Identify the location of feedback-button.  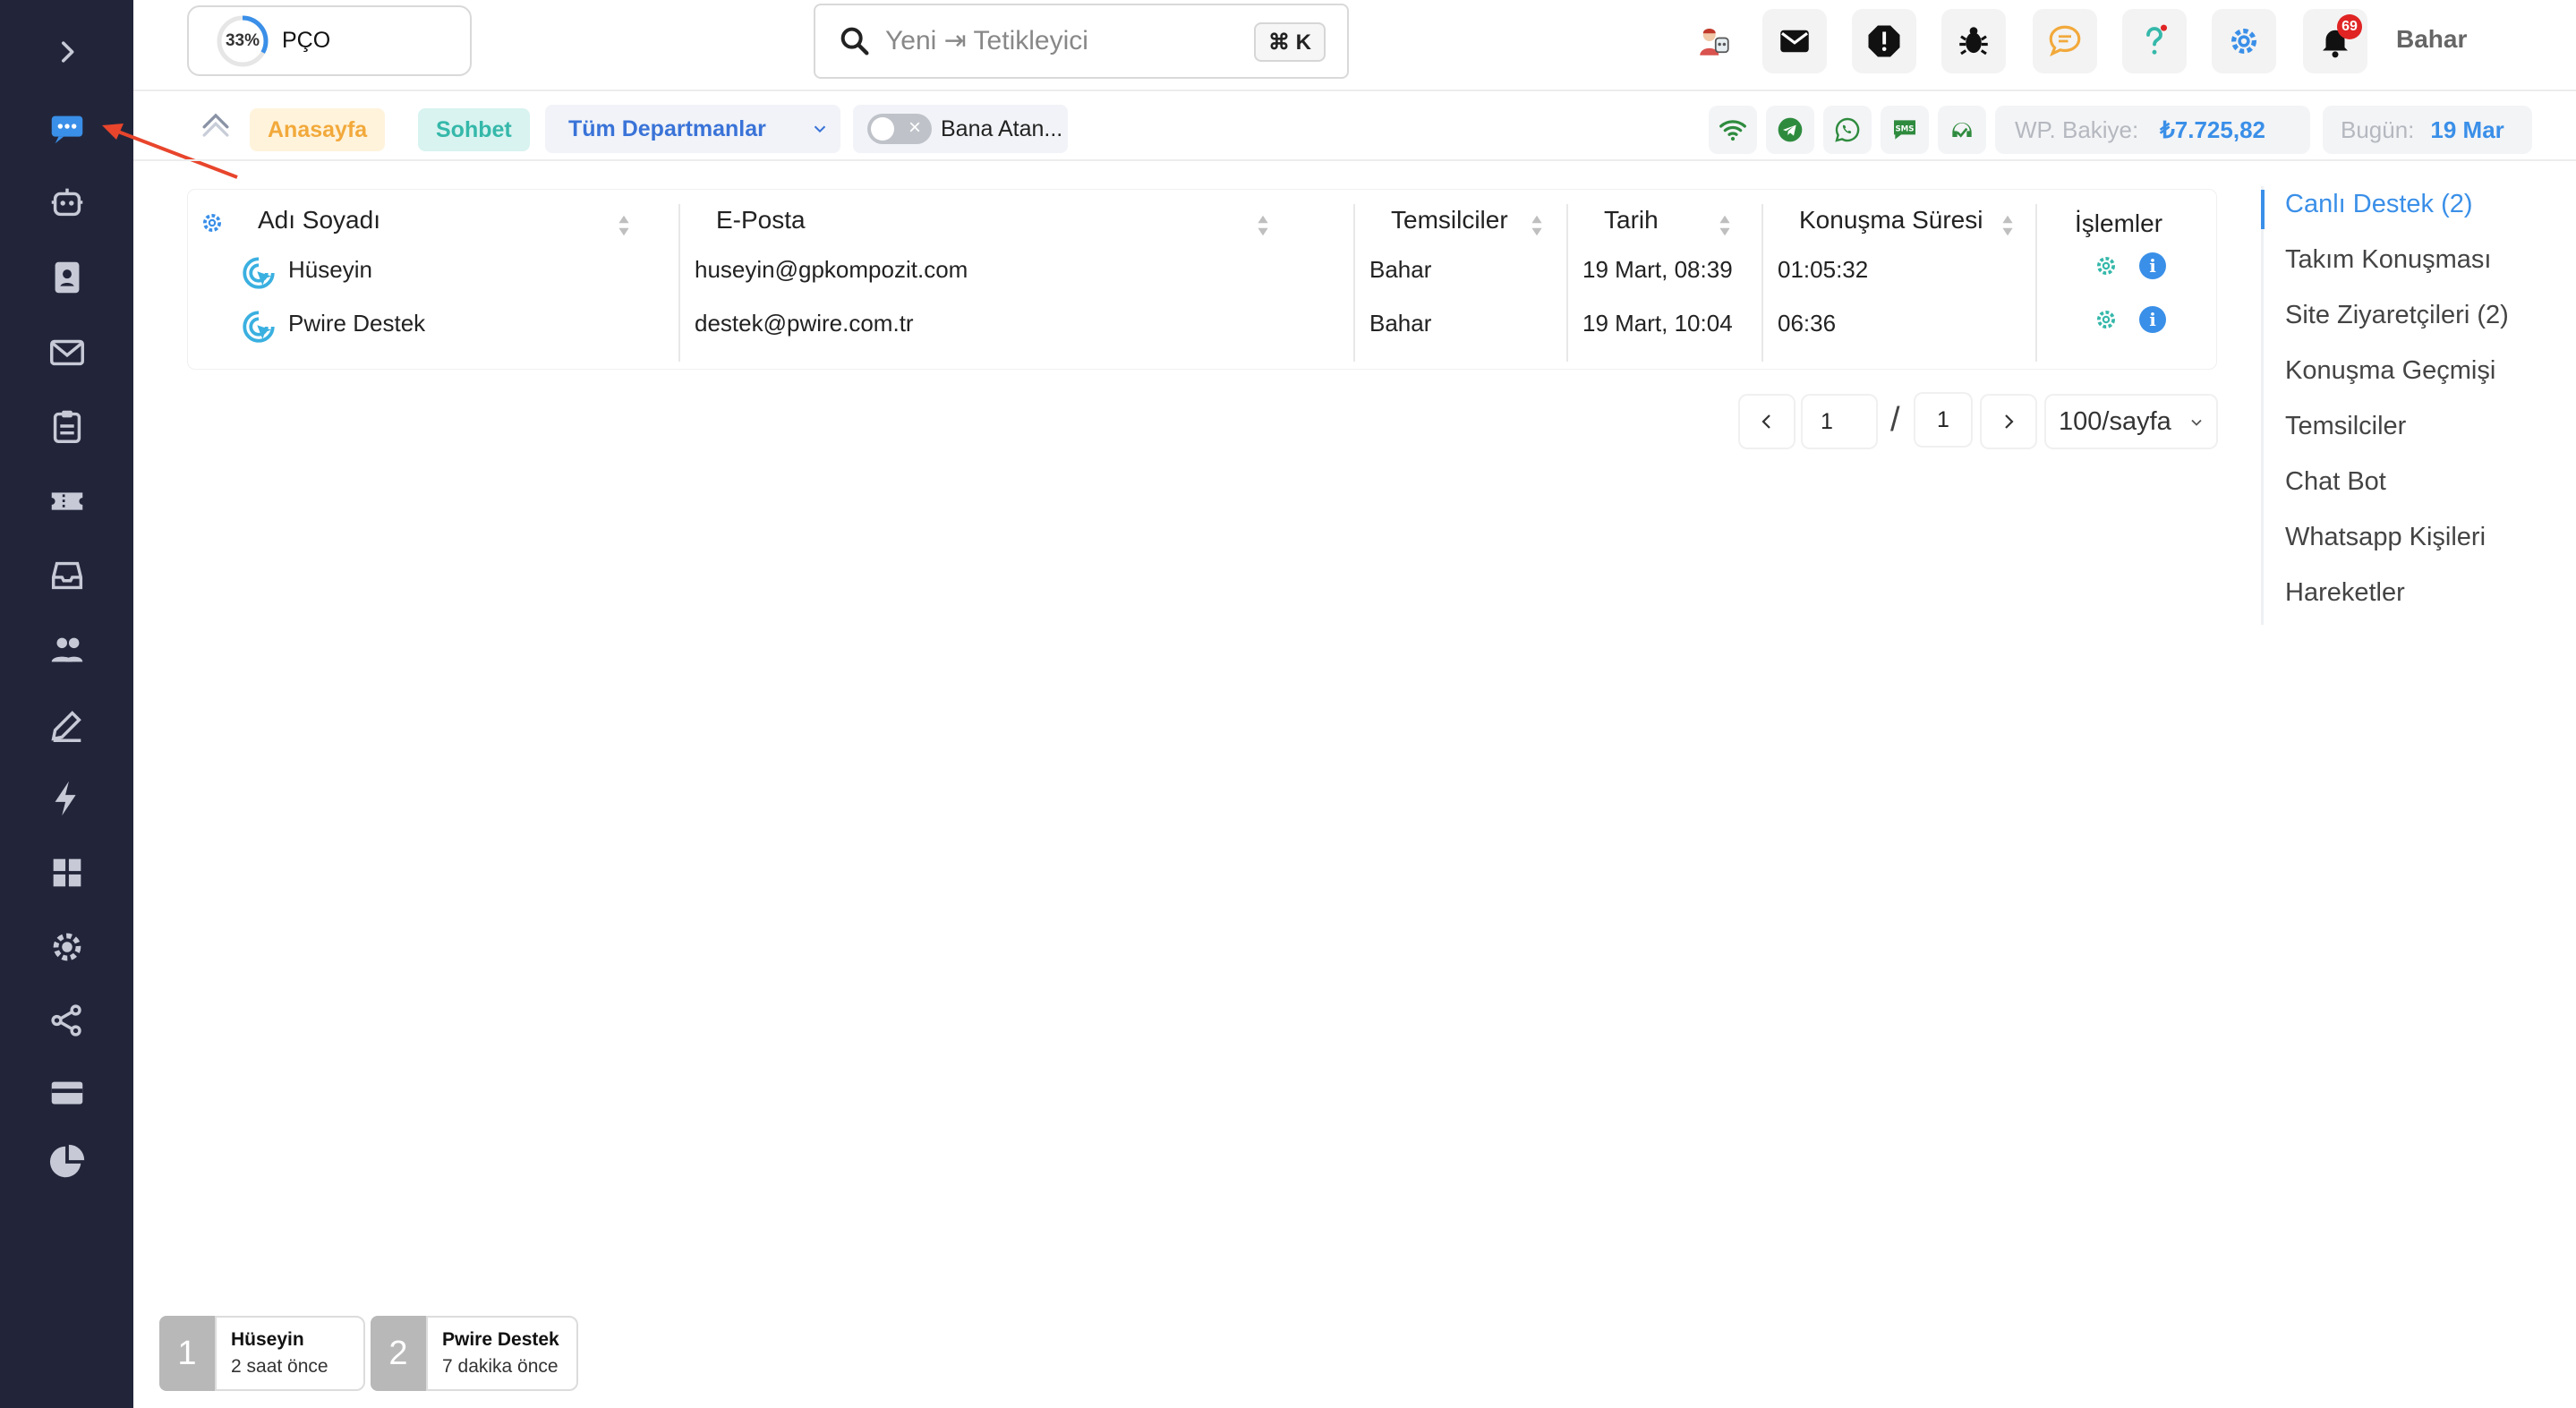
(2065, 41).